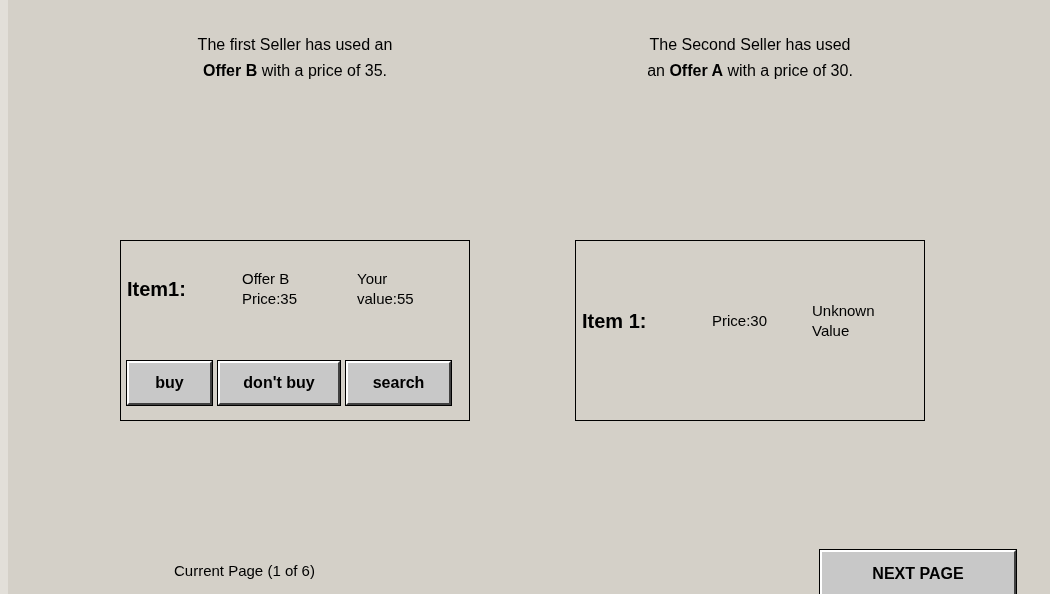  I want to click on choice-button: search, so click(398, 383).